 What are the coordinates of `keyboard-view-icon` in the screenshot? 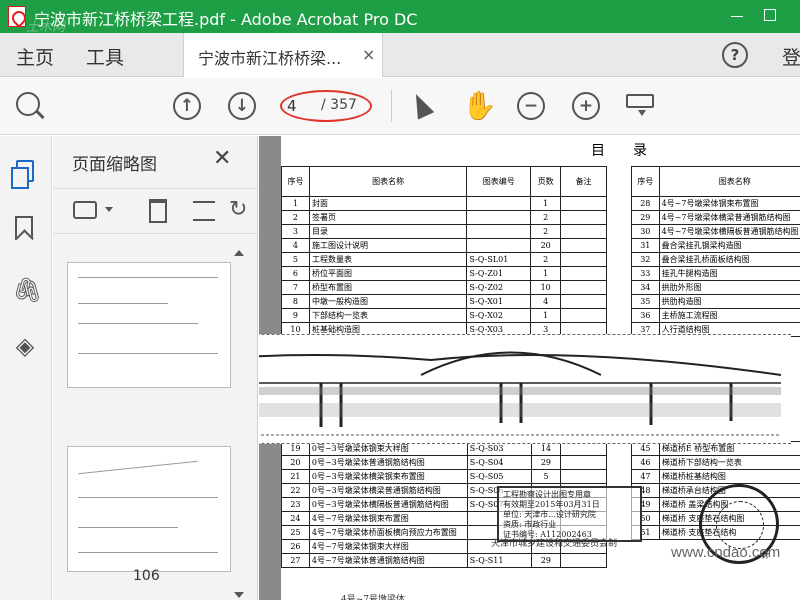 It's located at (640, 105).